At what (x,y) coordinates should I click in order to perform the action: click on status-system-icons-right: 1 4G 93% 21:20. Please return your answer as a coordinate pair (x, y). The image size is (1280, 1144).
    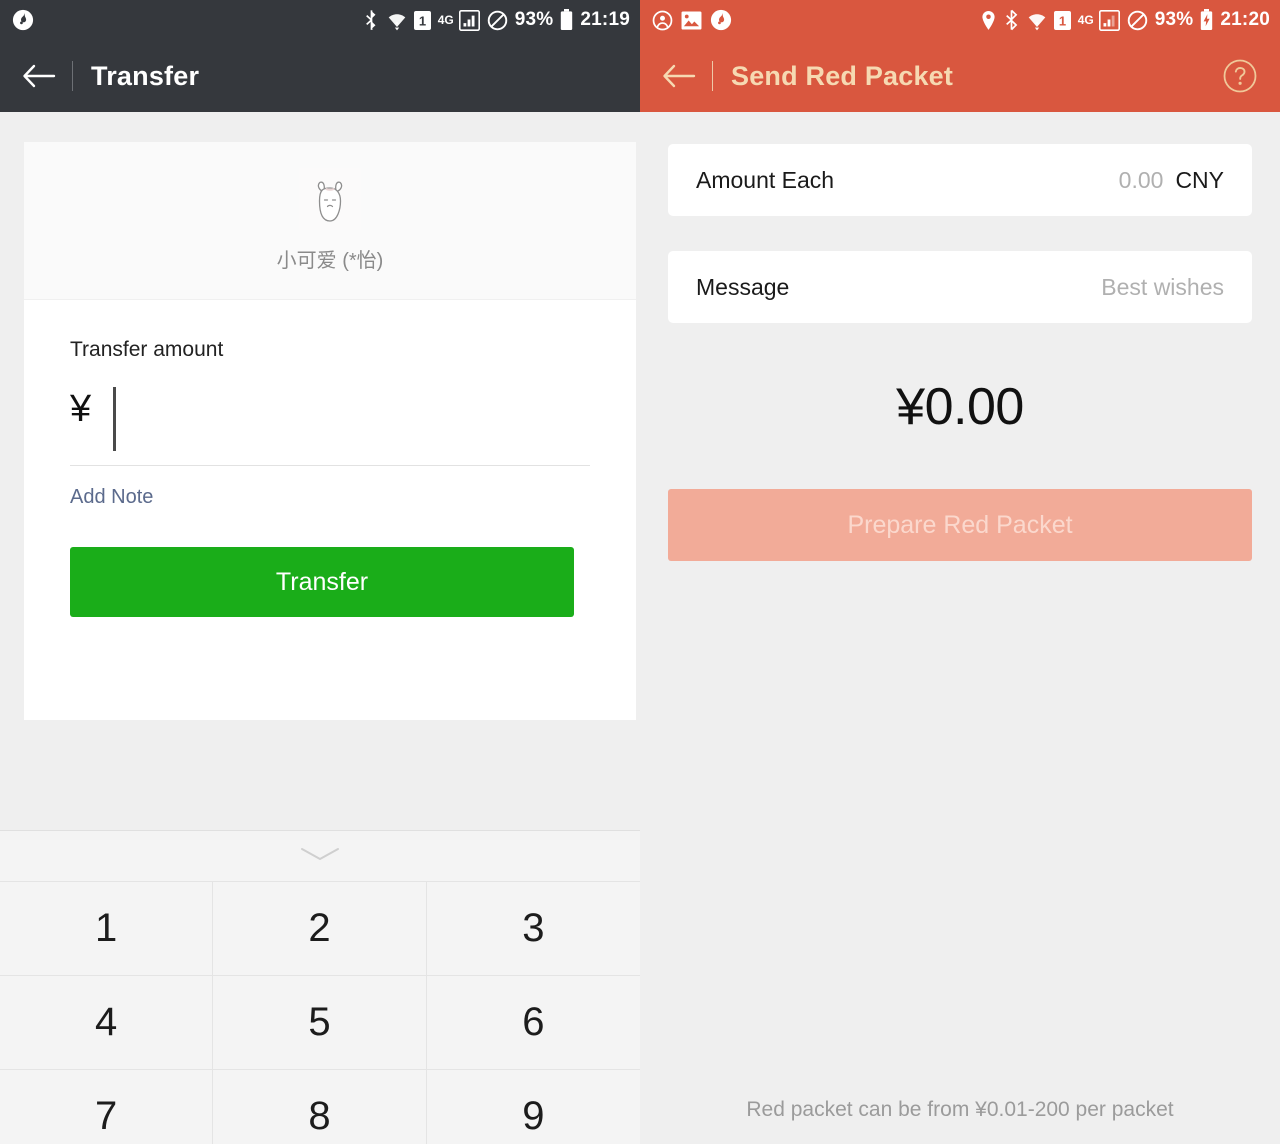
    Looking at the image, I should click on (1125, 20).